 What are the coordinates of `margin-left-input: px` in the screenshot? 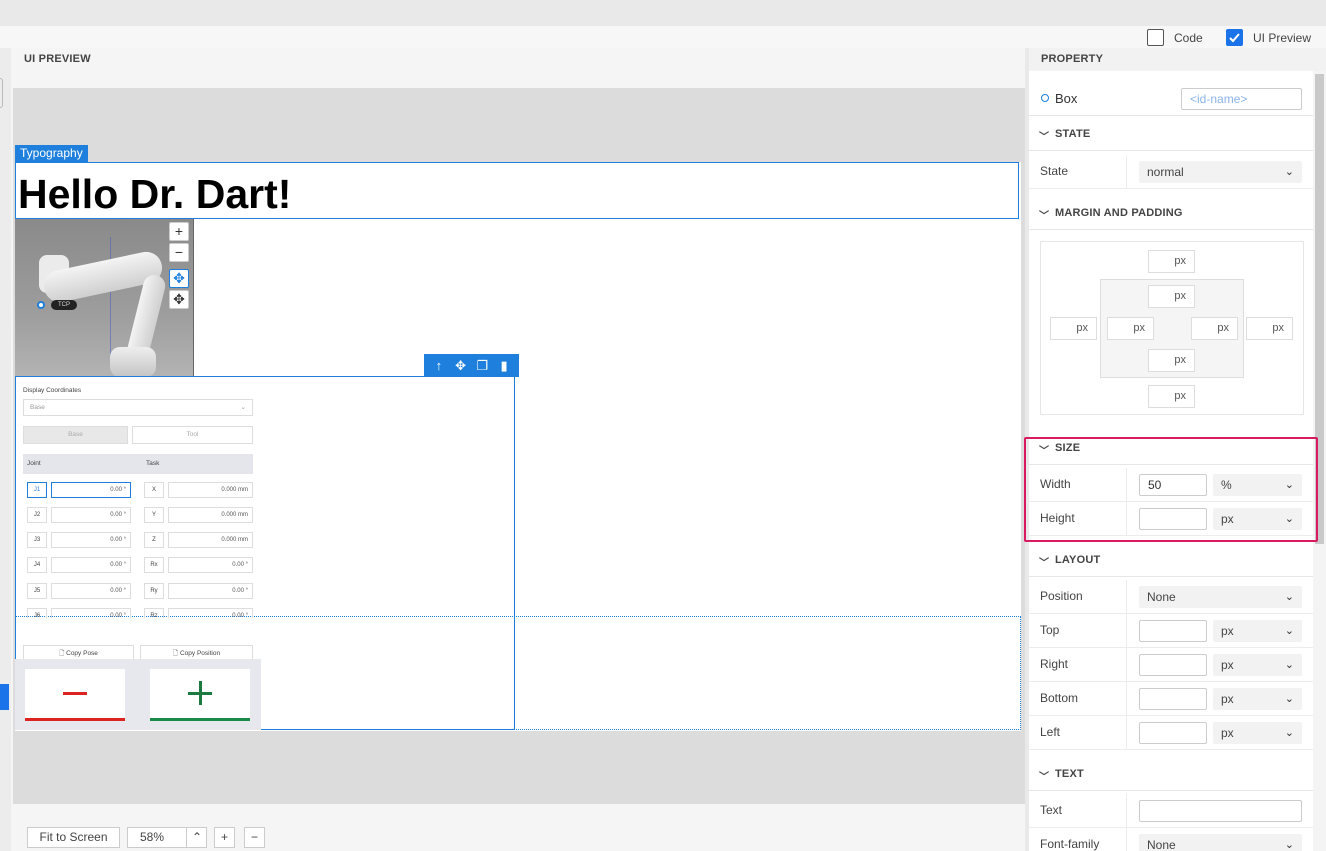 It's located at (1073, 328).